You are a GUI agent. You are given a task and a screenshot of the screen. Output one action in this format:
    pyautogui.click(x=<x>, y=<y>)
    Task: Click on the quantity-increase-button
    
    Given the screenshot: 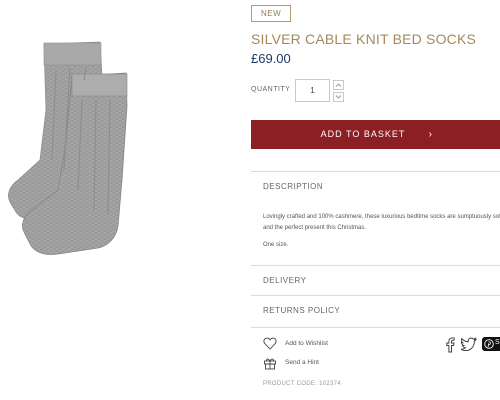 What is the action you would take?
    pyautogui.click(x=338, y=85)
    